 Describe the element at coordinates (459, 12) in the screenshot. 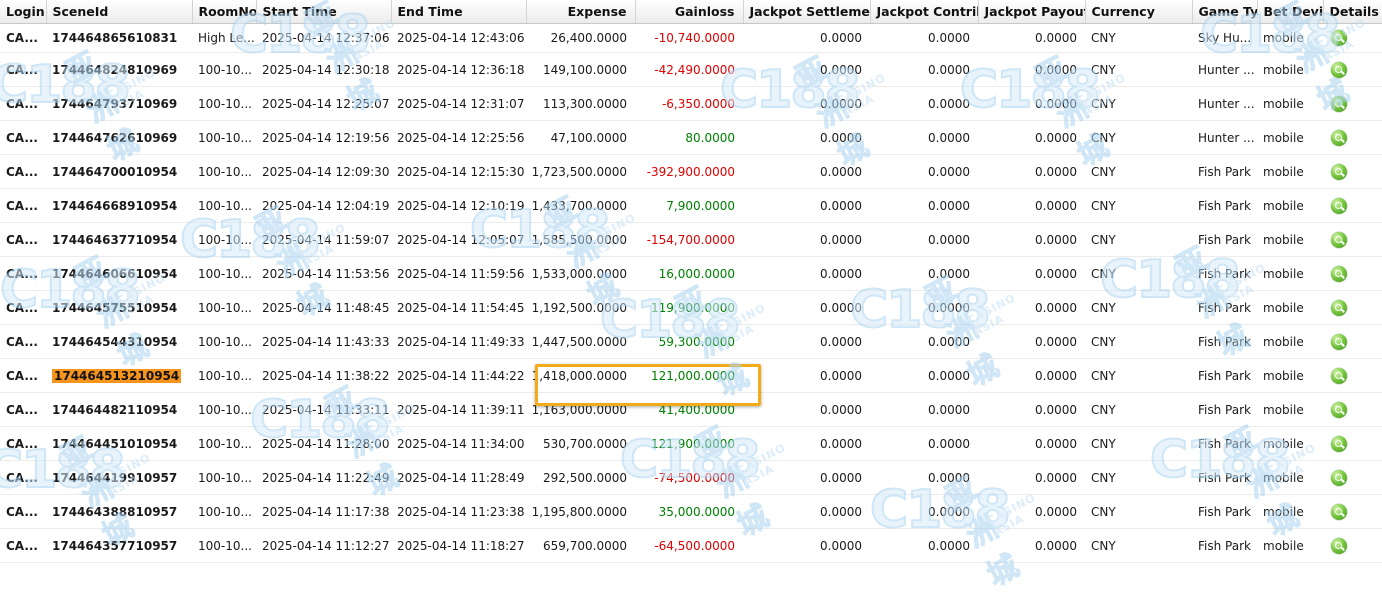

I see `column-header-end-time: End Time` at that location.